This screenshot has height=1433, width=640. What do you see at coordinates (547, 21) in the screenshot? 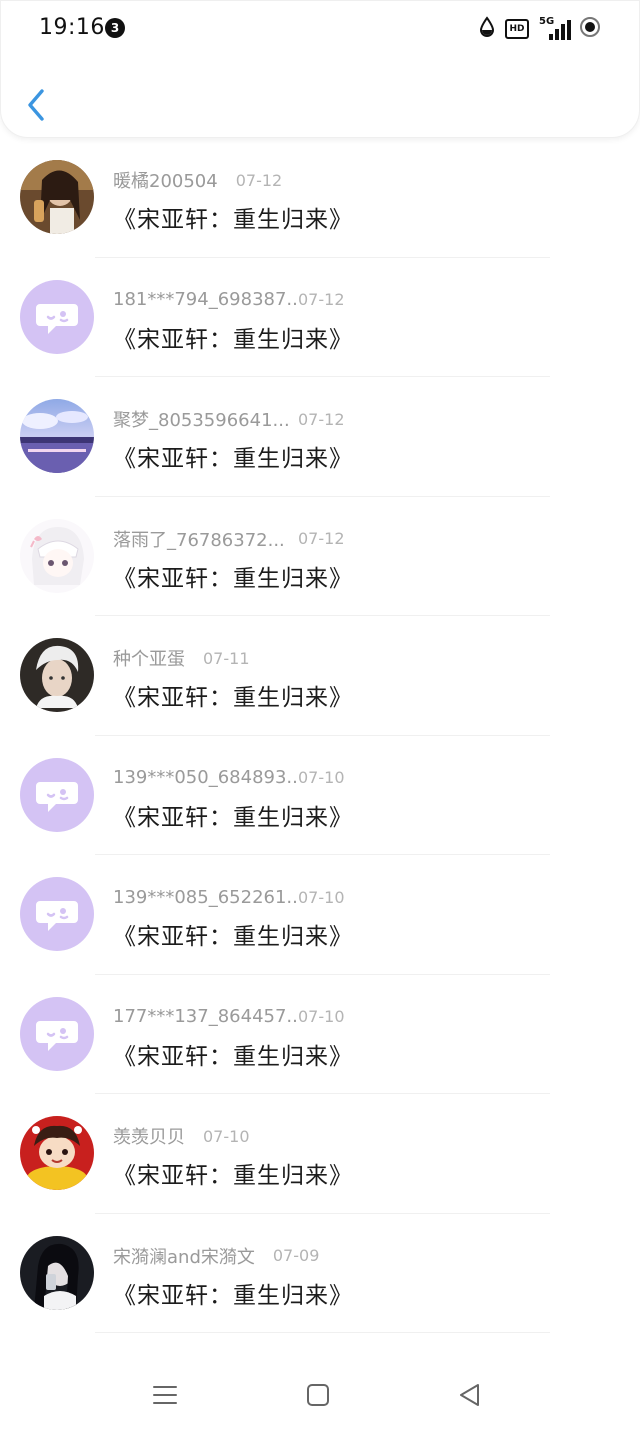
I see `network-type-label: 5G` at bounding box center [547, 21].